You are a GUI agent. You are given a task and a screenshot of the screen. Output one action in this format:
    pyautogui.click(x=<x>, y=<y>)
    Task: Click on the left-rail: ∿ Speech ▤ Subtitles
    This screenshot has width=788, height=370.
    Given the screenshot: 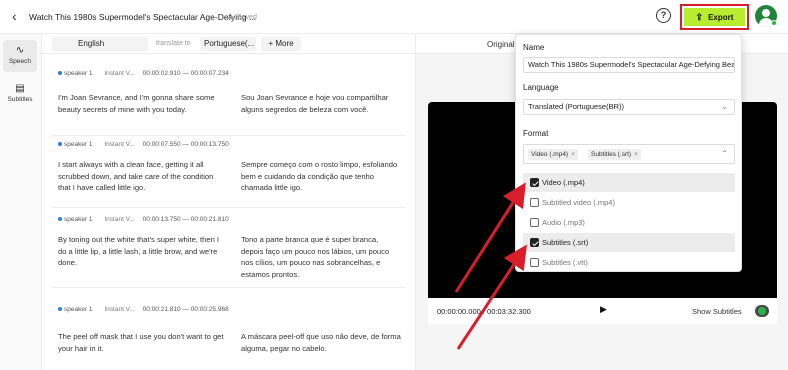 What is the action you would take?
    pyautogui.click(x=21, y=202)
    